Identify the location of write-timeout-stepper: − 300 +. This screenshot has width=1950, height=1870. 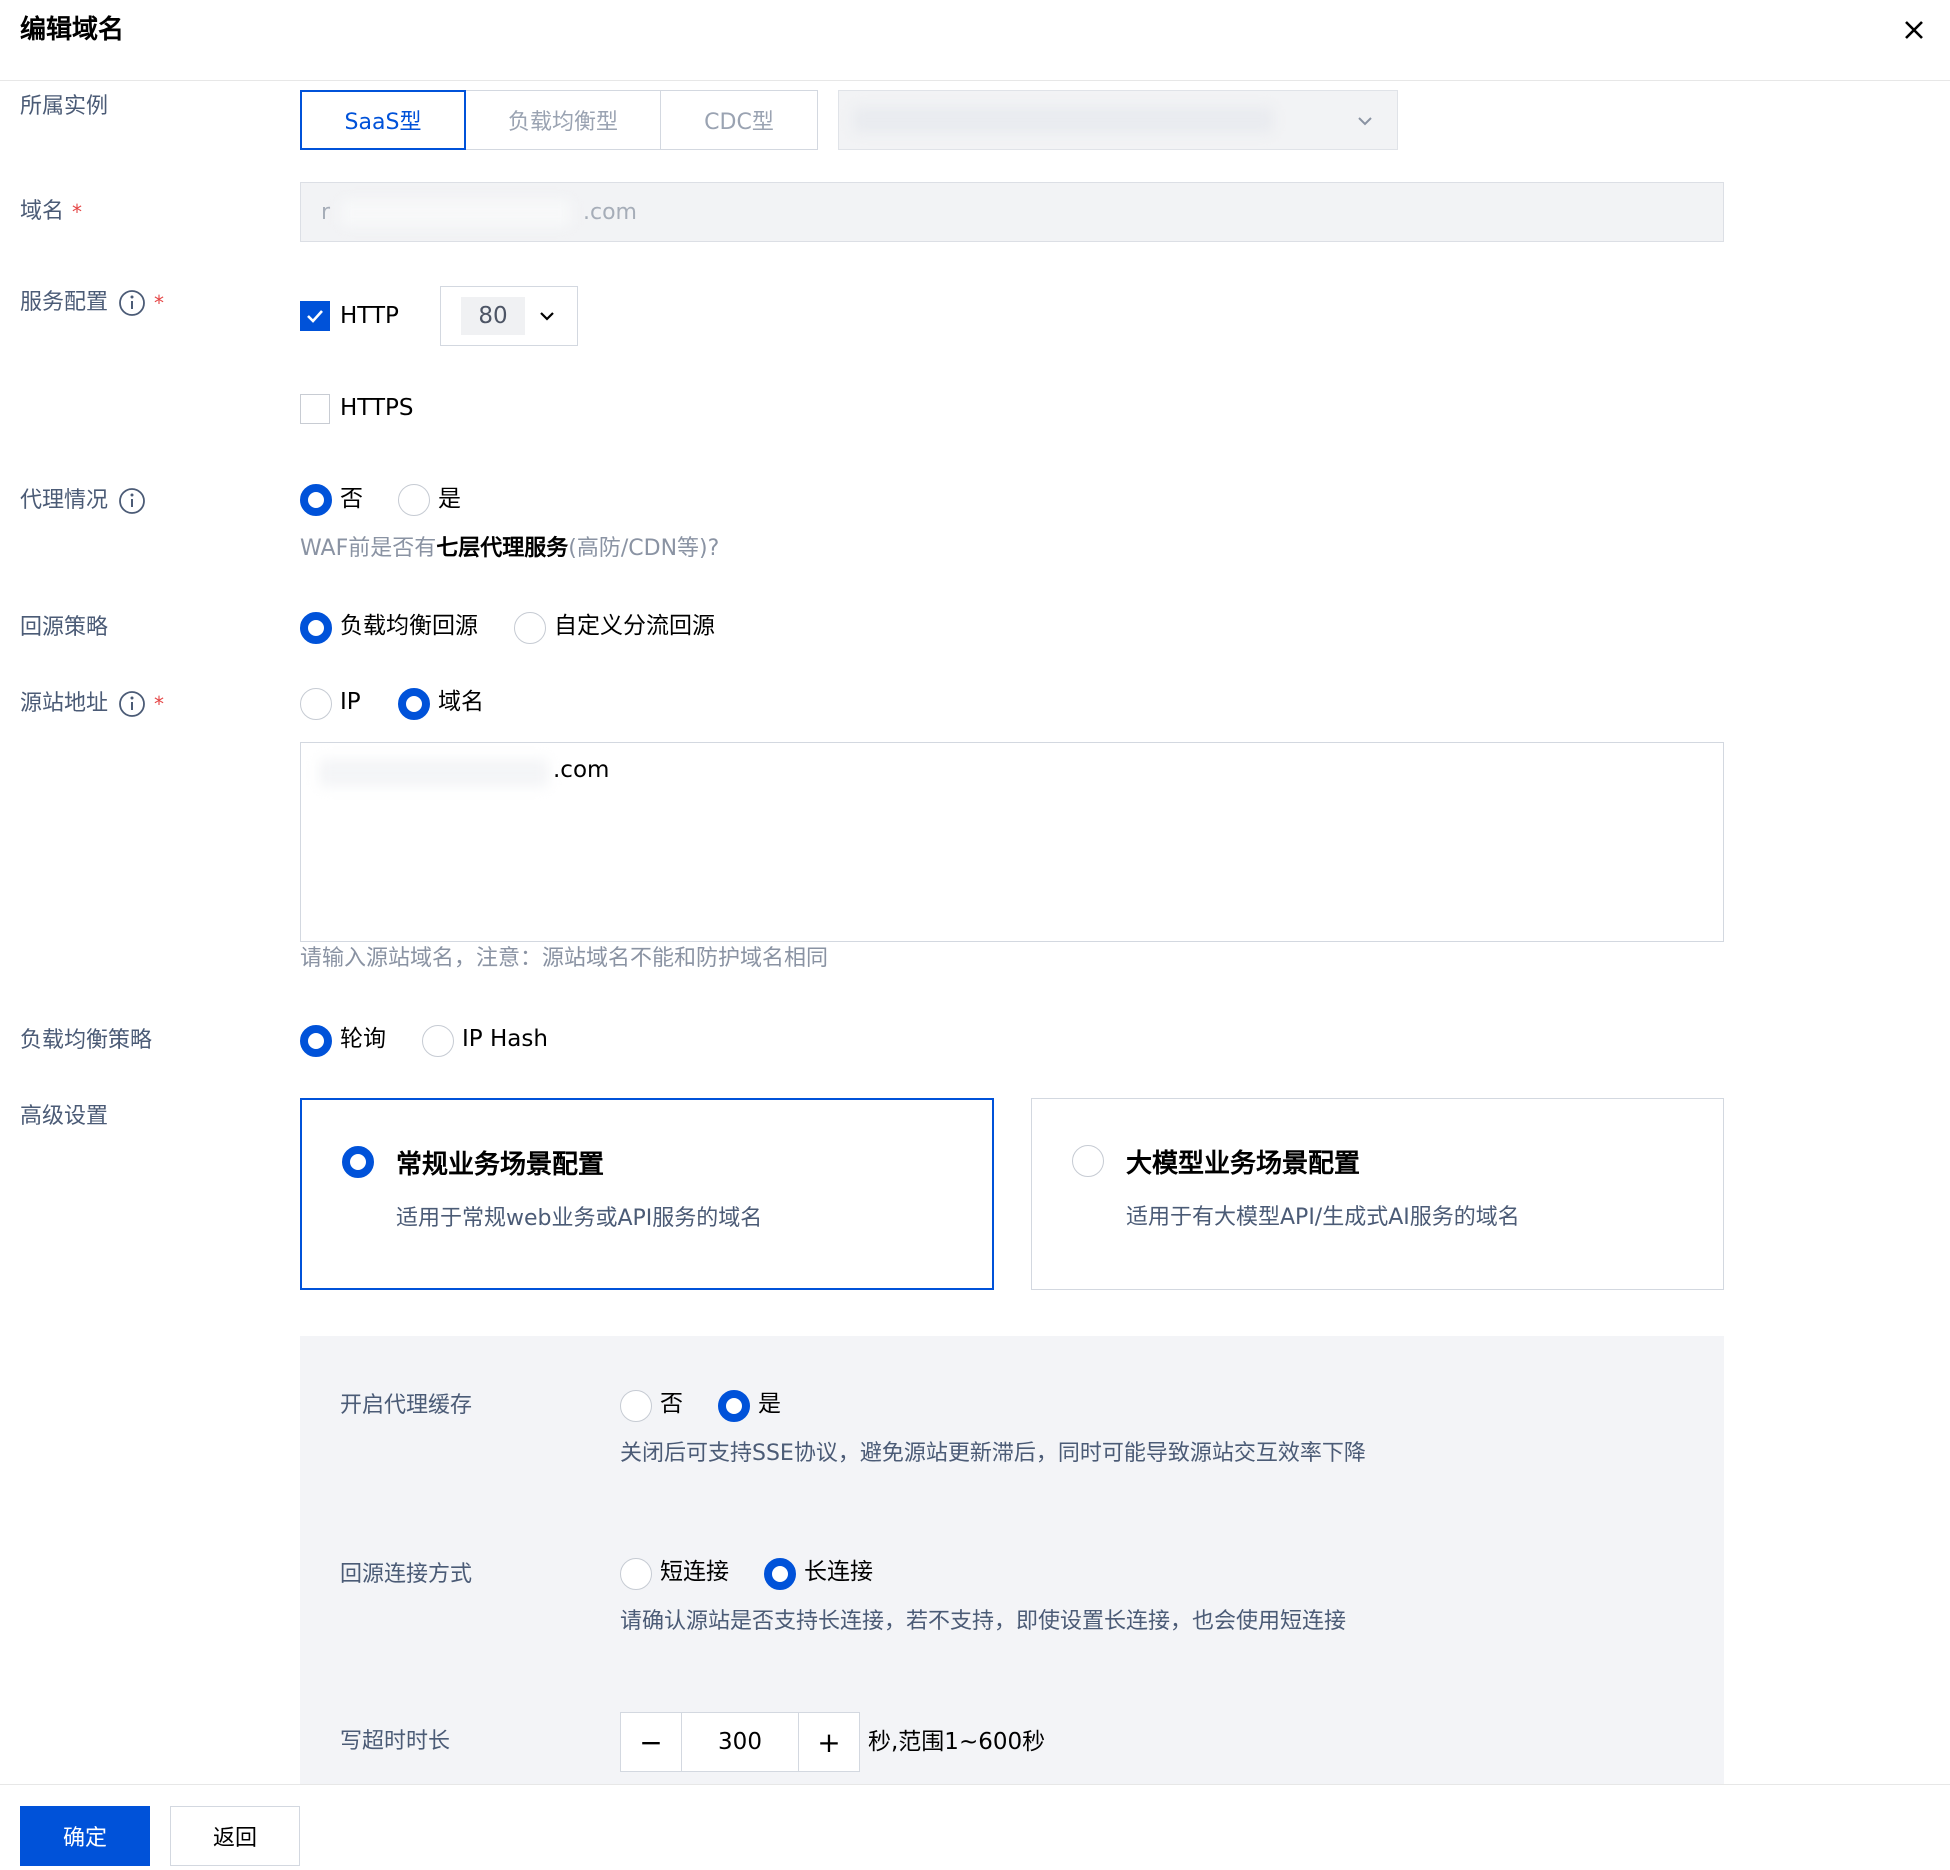
(740, 1742).